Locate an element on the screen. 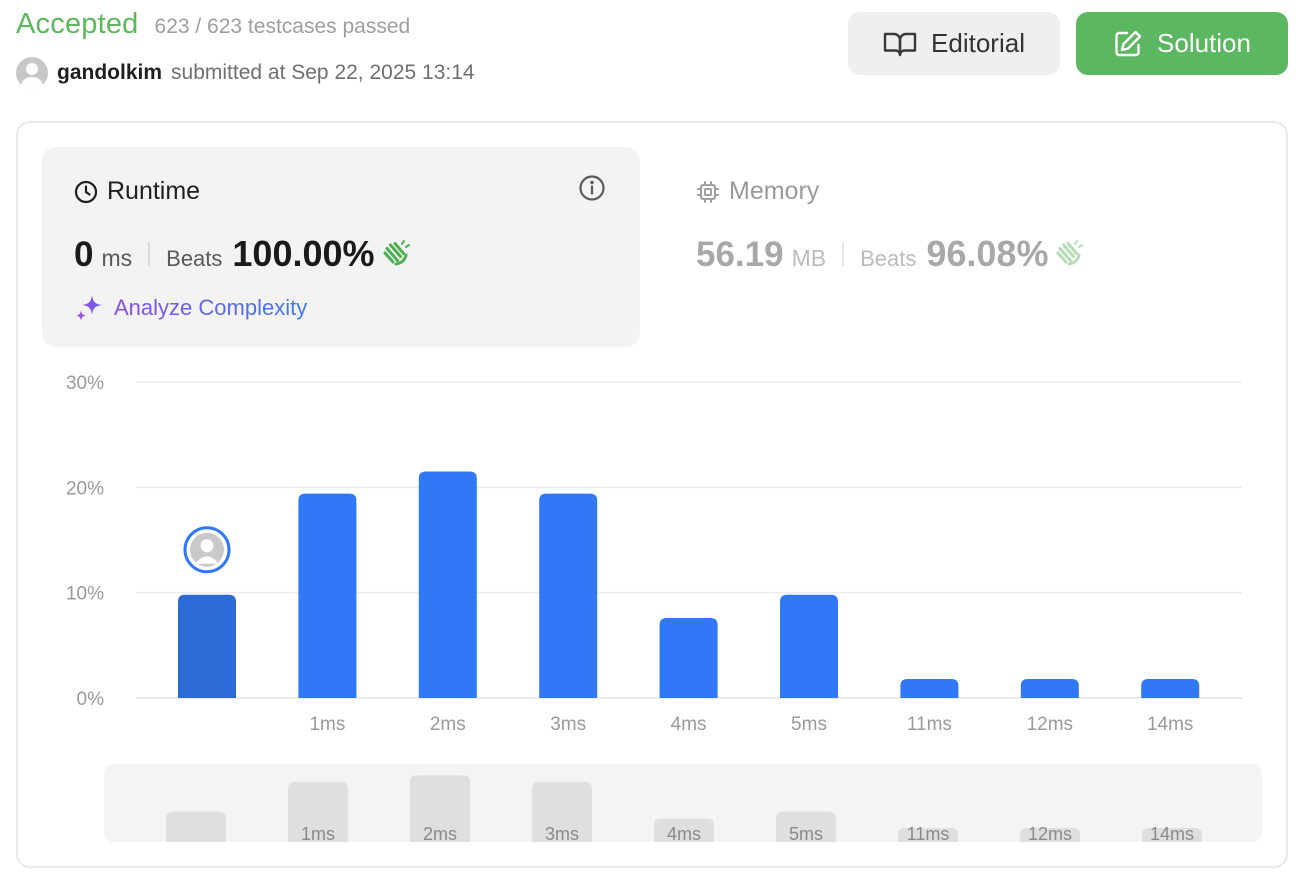  status-accepted: Accepted is located at coordinates (77, 24).